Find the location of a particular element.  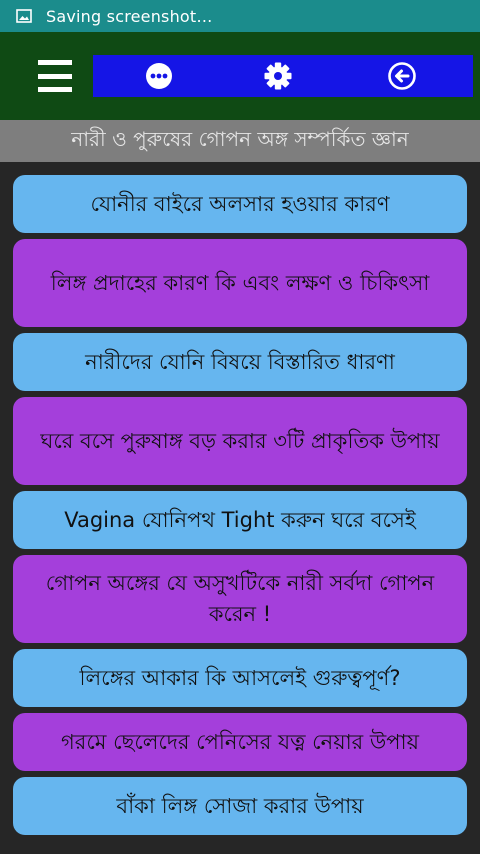

back-arrow-icon is located at coordinates (402, 76).